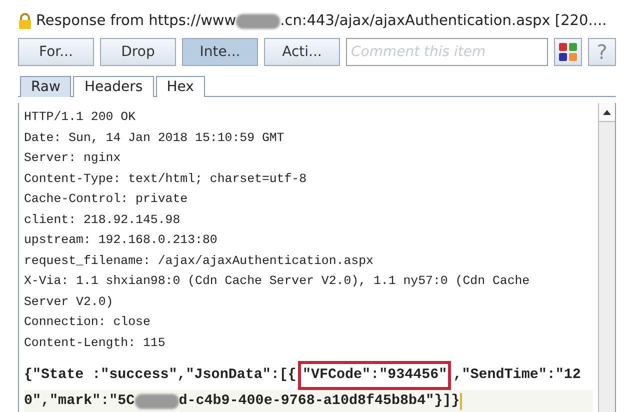  I want to click on header-line: X-Via: 1.1 shxian98:0 (Cdn Cache Server V2.0), 1.1 ny57:0 (Cdn Cache, so click(277, 281).